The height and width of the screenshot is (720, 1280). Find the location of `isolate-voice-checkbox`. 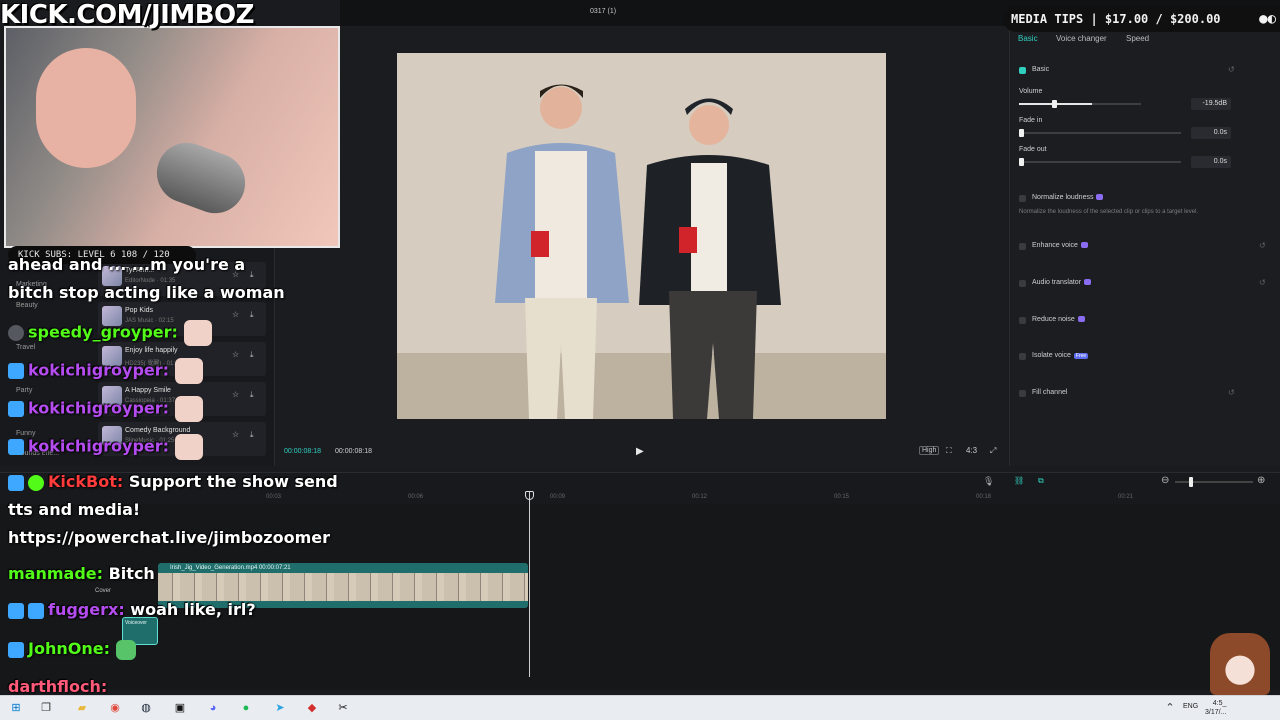

isolate-voice-checkbox is located at coordinates (1022, 356).